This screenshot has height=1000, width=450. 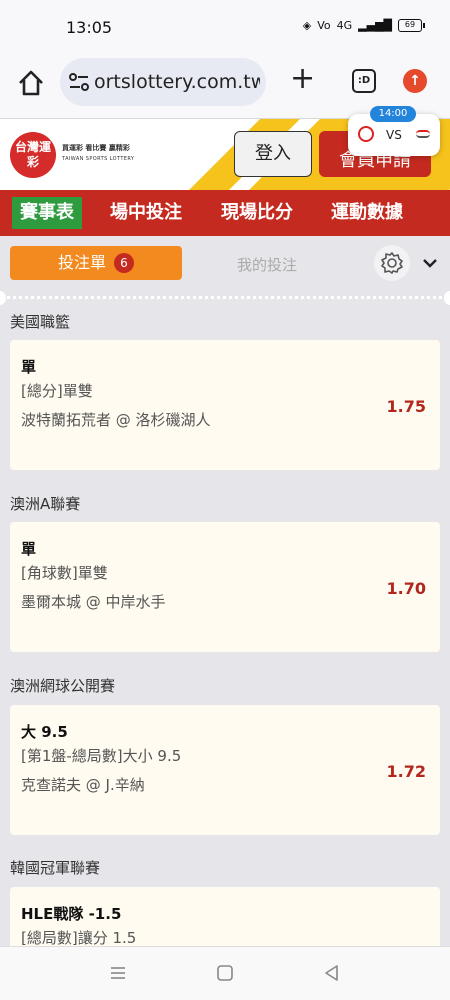 What do you see at coordinates (364, 81) in the screenshot?
I see `tab-switcher-button: :D` at bounding box center [364, 81].